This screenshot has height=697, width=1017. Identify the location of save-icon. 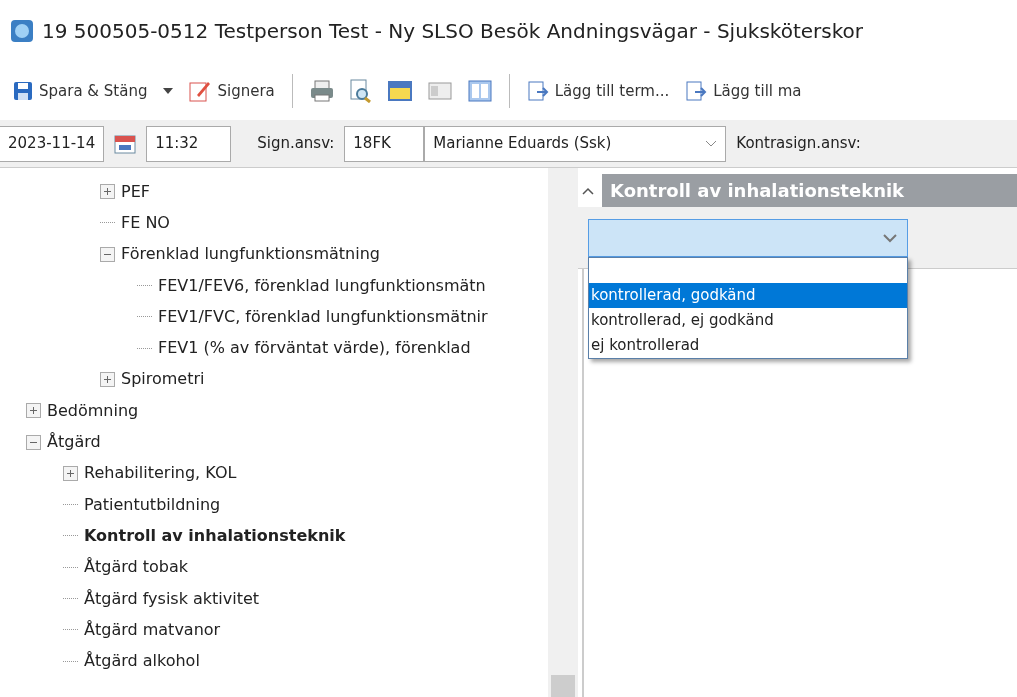
(23, 91).